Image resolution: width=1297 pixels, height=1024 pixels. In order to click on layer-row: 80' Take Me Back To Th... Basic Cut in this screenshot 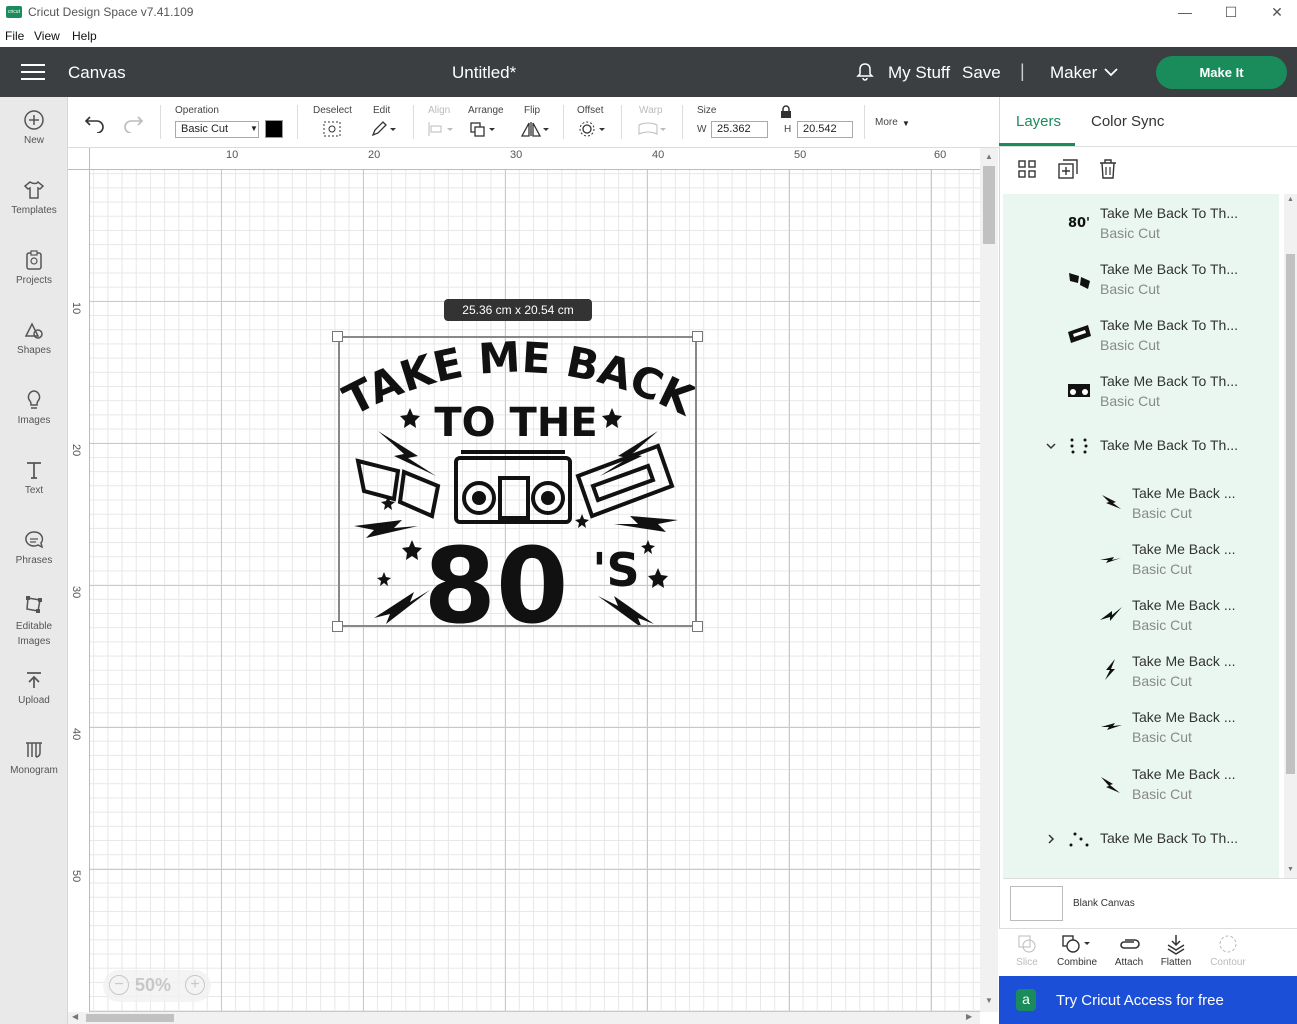, I will do `click(1141, 222)`.